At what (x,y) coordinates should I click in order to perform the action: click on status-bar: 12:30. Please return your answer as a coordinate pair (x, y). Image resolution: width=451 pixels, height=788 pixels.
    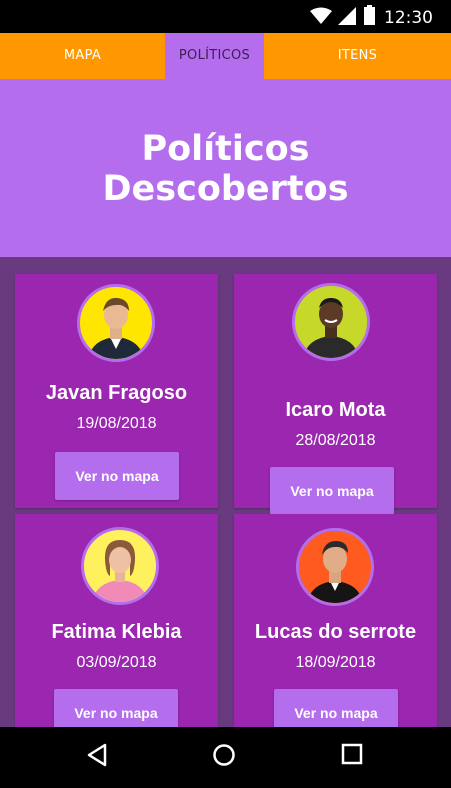
    Looking at the image, I should click on (225, 16).